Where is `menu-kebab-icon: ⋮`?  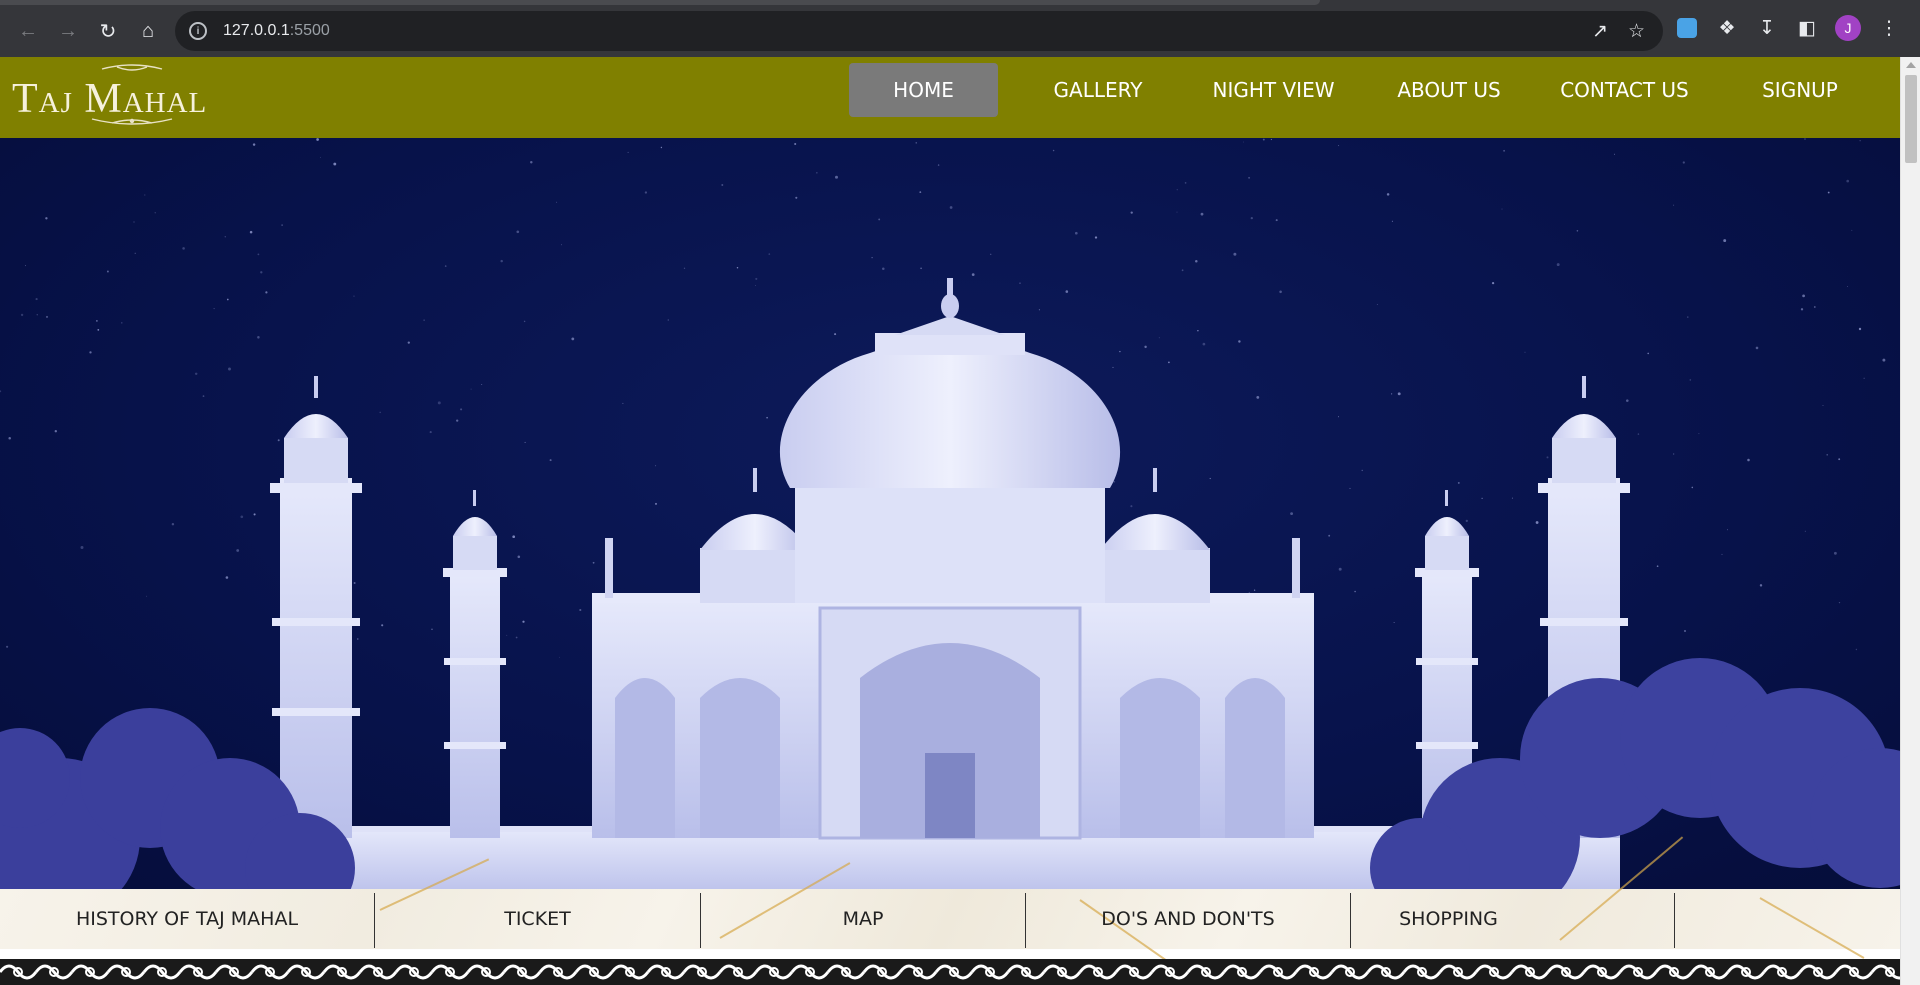 menu-kebab-icon: ⋮ is located at coordinates (1889, 28).